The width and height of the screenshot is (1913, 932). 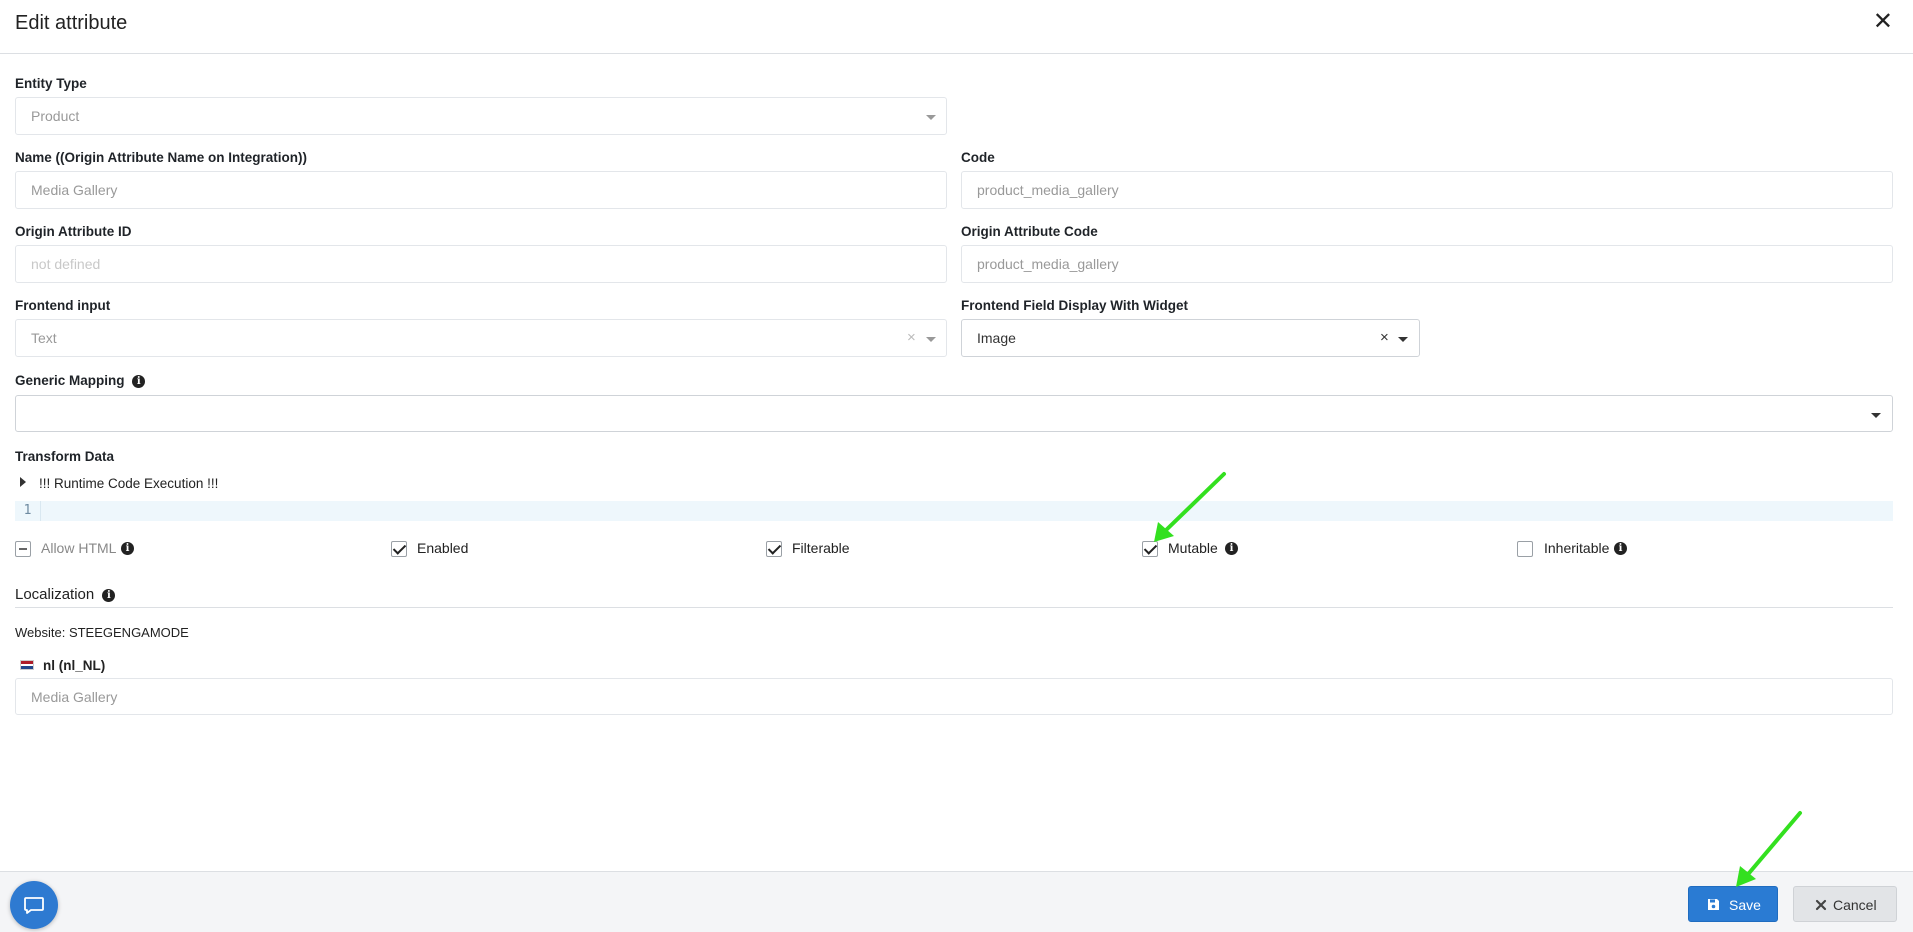 What do you see at coordinates (481, 264) in the screenshot?
I see `origin-attribute-id-field: not defined` at bounding box center [481, 264].